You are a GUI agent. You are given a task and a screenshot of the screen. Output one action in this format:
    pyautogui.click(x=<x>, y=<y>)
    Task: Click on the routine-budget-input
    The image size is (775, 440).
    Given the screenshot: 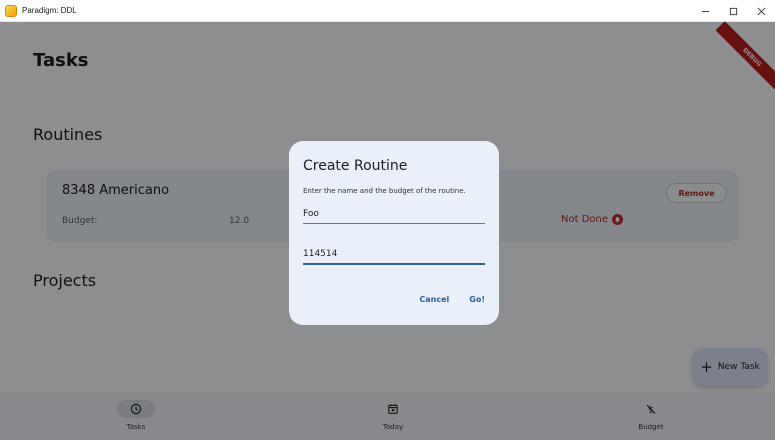 What is the action you would take?
    pyautogui.click(x=394, y=255)
    